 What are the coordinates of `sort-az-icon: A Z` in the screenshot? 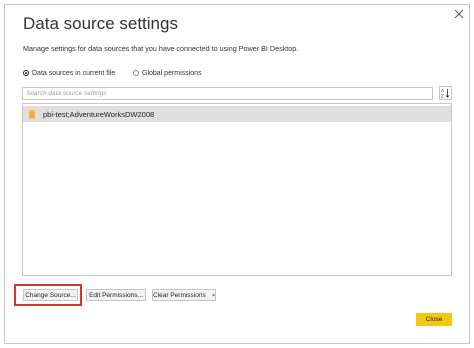 It's located at (445, 93).